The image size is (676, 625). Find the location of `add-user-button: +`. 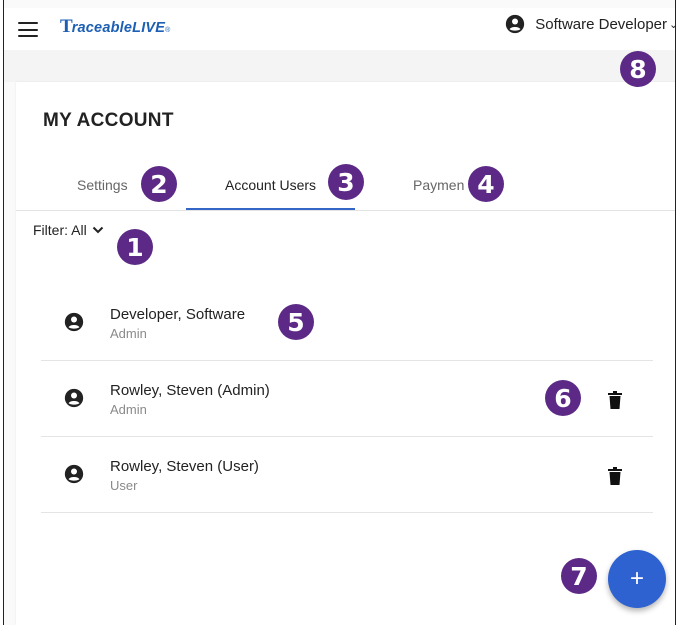

add-user-button: + is located at coordinates (637, 579).